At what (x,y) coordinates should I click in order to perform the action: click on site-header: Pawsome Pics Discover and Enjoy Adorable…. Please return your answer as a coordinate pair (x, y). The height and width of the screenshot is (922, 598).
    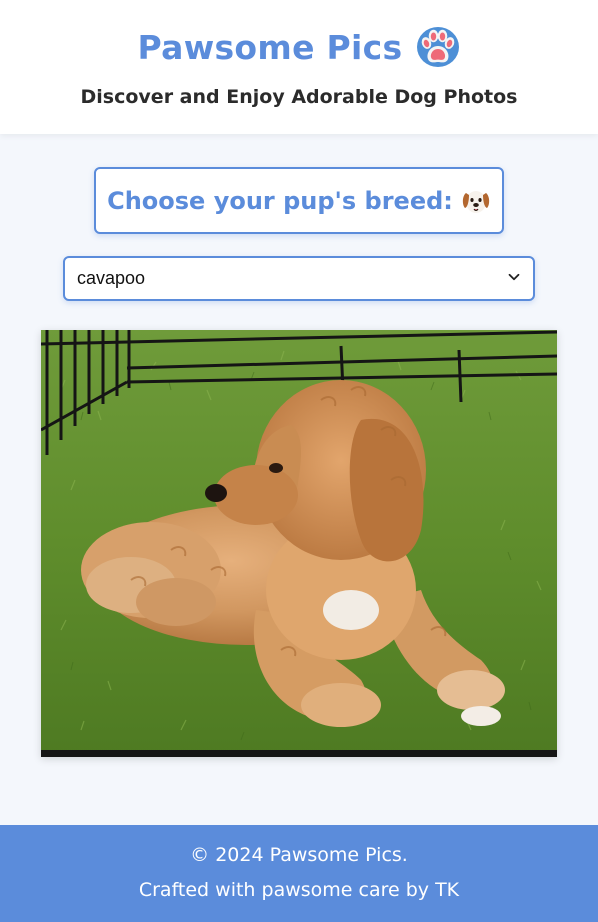
    Looking at the image, I should click on (299, 67).